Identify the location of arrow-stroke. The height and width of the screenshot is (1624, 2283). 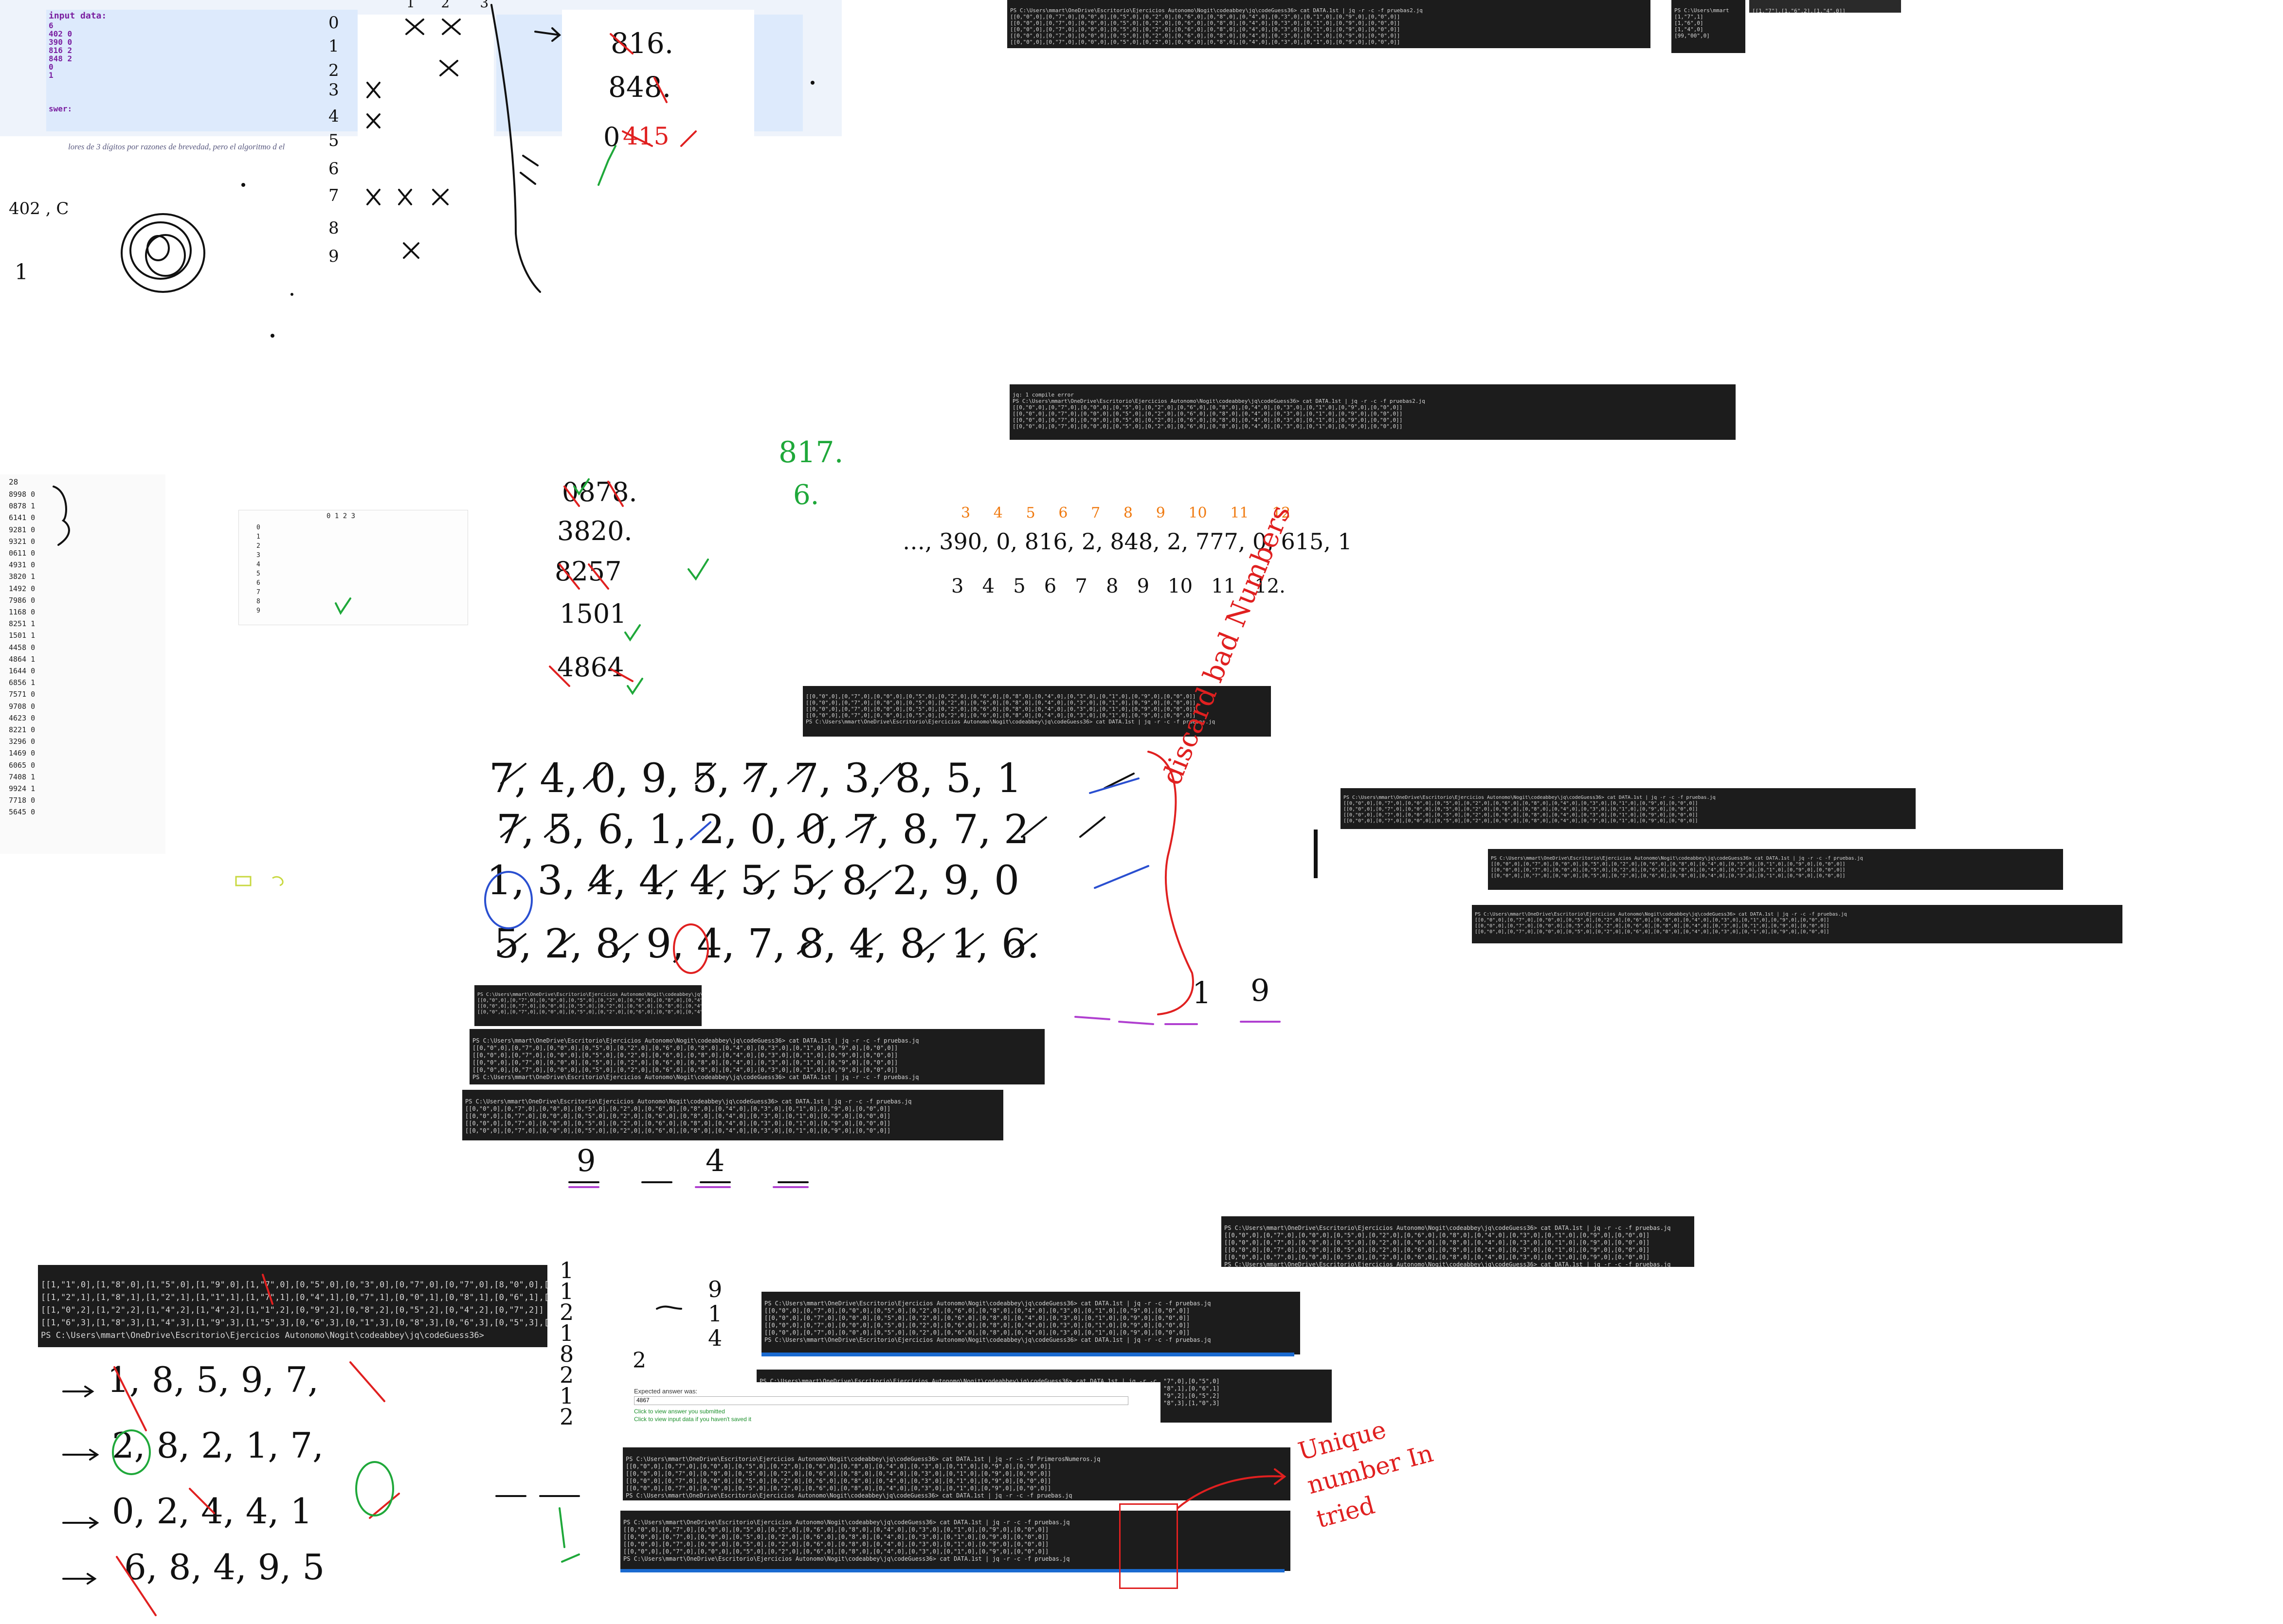
(80, 1485).